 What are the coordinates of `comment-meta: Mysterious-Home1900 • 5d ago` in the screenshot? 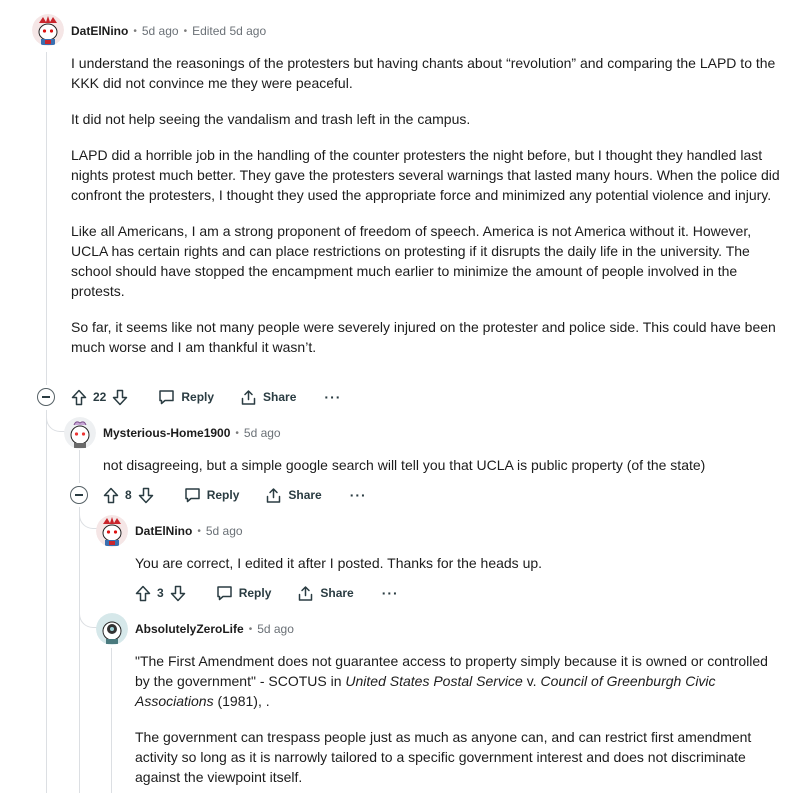 It's located at (192, 433).